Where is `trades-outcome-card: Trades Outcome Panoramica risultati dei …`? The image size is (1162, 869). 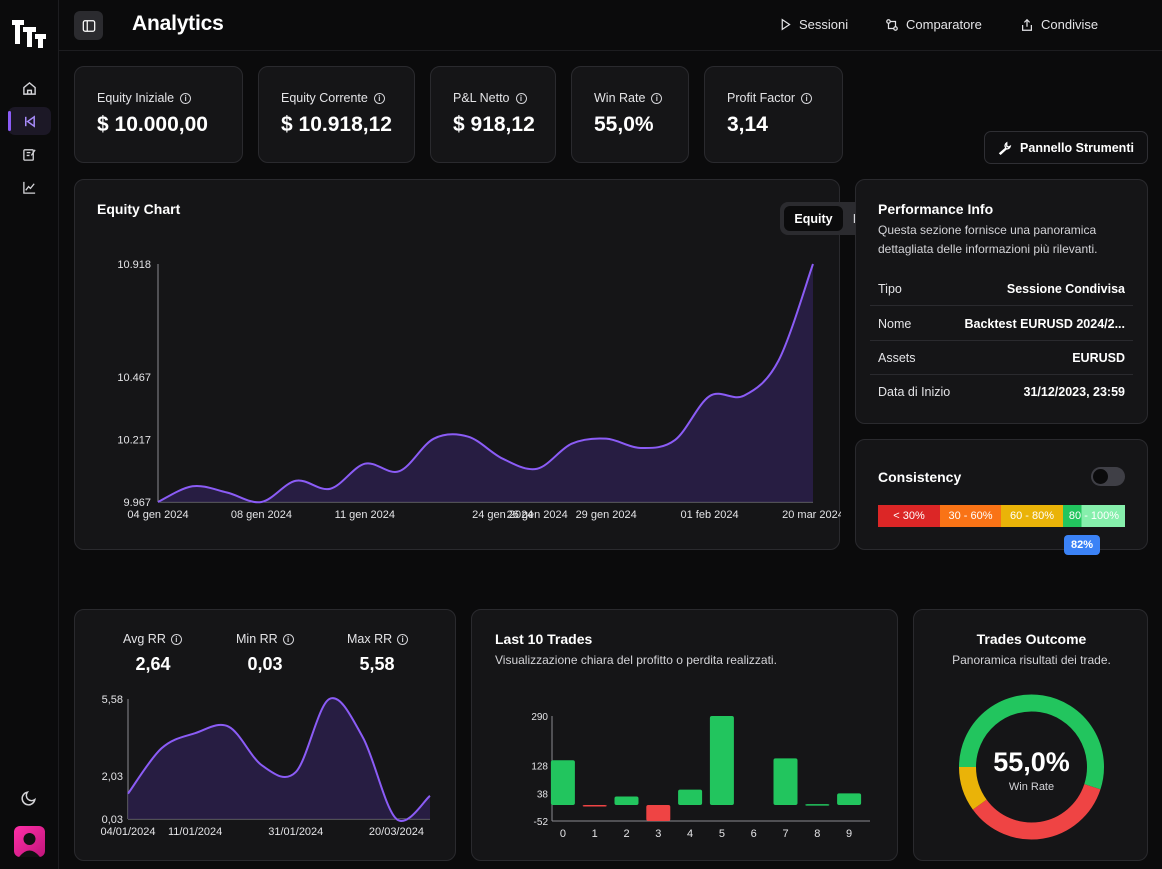
trades-outcome-card: Trades Outcome Panoramica risultati dei … is located at coordinates (1030, 735).